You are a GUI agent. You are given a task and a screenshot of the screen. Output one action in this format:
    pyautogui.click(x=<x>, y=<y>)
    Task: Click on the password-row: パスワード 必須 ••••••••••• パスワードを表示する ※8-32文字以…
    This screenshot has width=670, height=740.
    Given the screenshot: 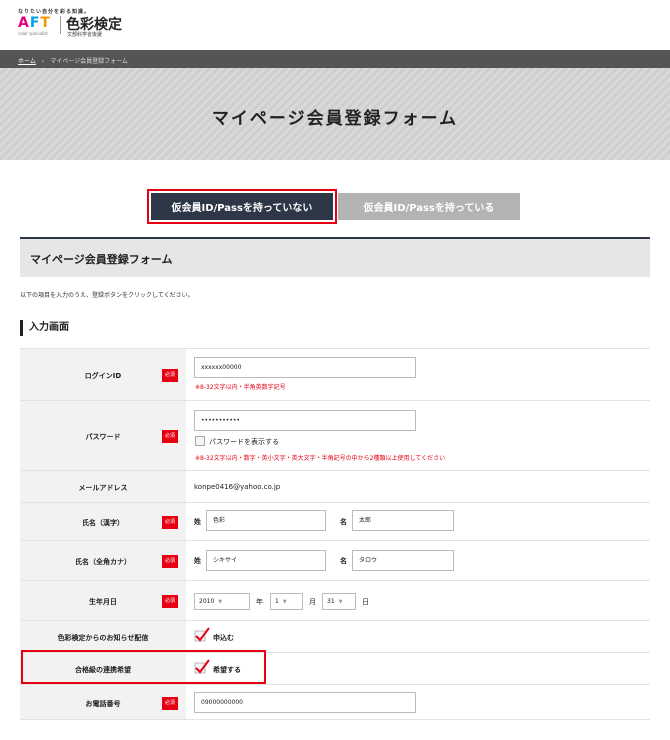 What is the action you would take?
    pyautogui.click(x=335, y=435)
    